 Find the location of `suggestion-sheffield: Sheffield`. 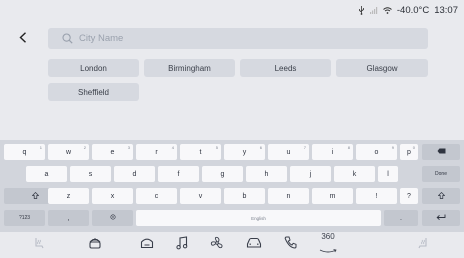

suggestion-sheffield: Sheffield is located at coordinates (93, 92).